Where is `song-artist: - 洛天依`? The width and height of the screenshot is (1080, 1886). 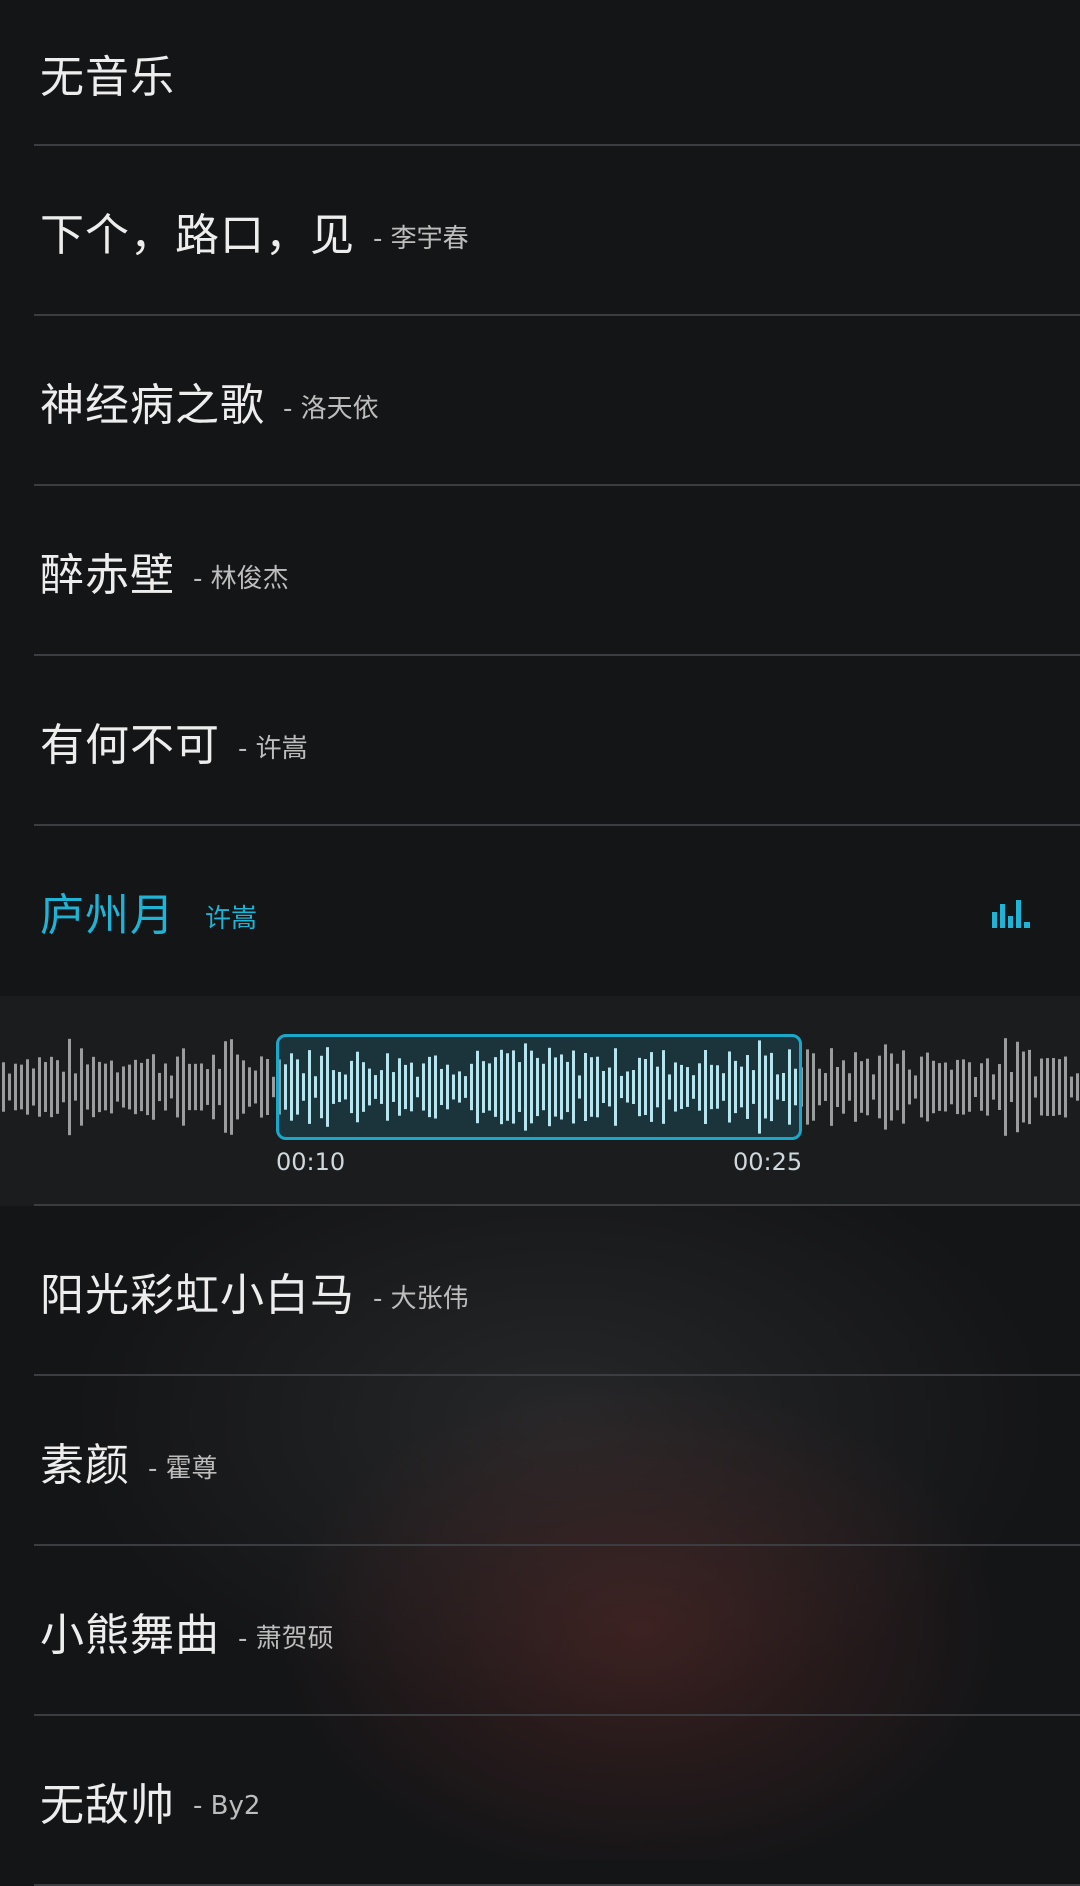
song-artist: - 洛天依 is located at coordinates (331, 408).